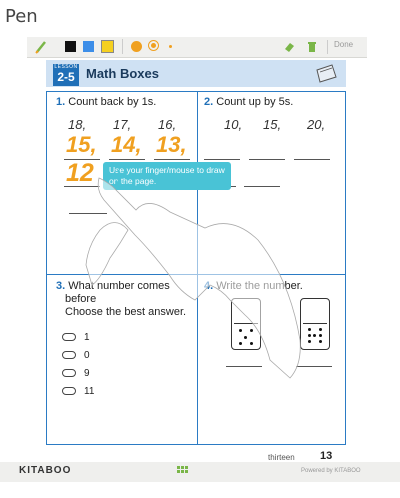 This screenshot has width=400, height=498. I want to click on pen-toolbar: Done, so click(197, 47).